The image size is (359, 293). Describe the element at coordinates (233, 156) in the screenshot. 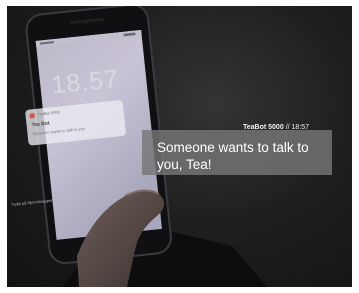

I see `message-text: Someone wants to talk to you, Tea!` at that location.